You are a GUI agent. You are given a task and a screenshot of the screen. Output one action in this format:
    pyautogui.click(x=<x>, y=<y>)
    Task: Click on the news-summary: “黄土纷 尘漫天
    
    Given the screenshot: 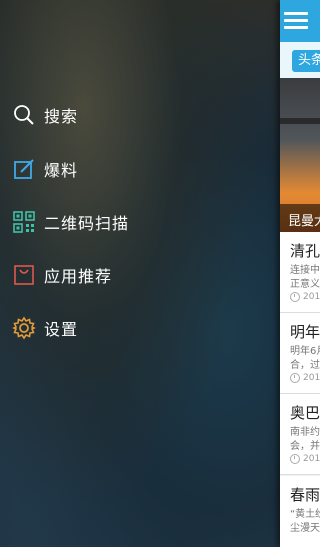 What is the action you would take?
    pyautogui.click(x=305, y=521)
    